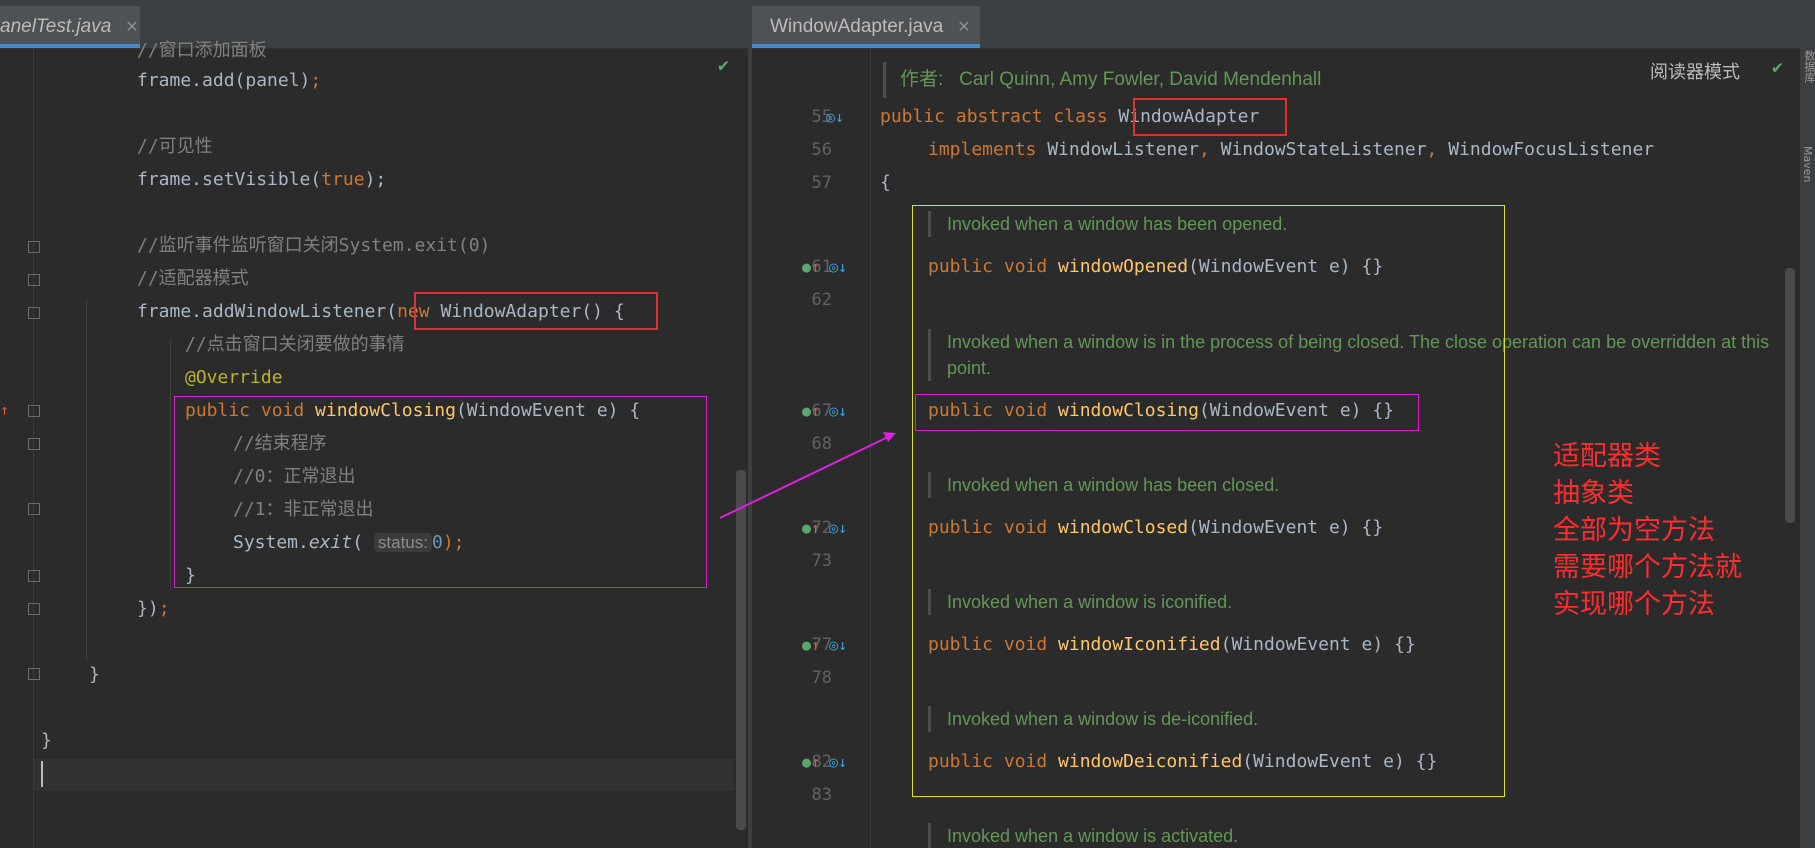  Describe the element at coordinates (821, 300) in the screenshot. I see `line-number: 62` at that location.